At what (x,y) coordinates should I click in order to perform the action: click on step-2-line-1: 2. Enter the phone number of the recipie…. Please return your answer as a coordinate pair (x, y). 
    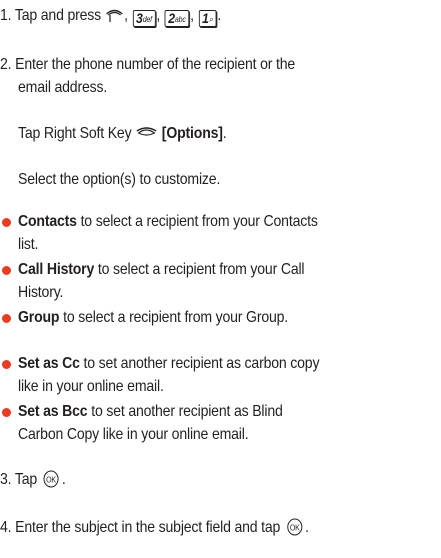
    Looking at the image, I should click on (148, 64).